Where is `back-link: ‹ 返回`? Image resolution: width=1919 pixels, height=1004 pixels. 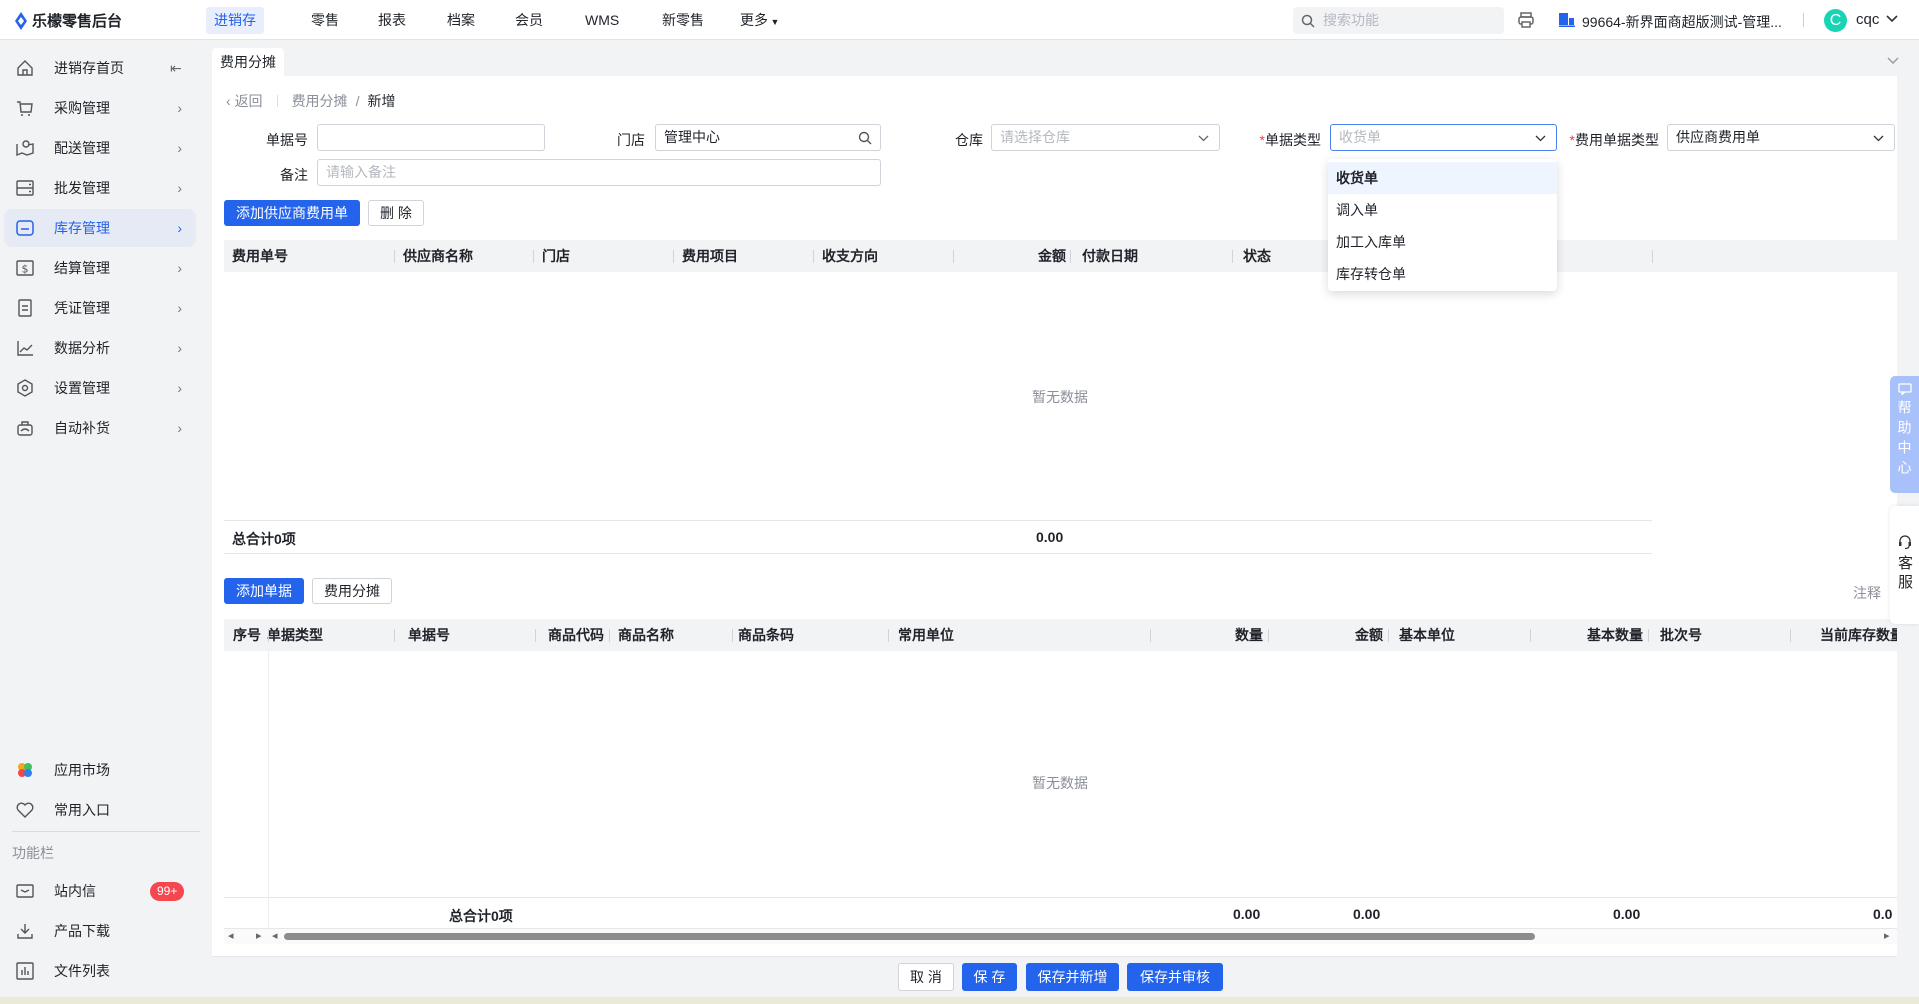
back-link: ‹ 返回 is located at coordinates (244, 101).